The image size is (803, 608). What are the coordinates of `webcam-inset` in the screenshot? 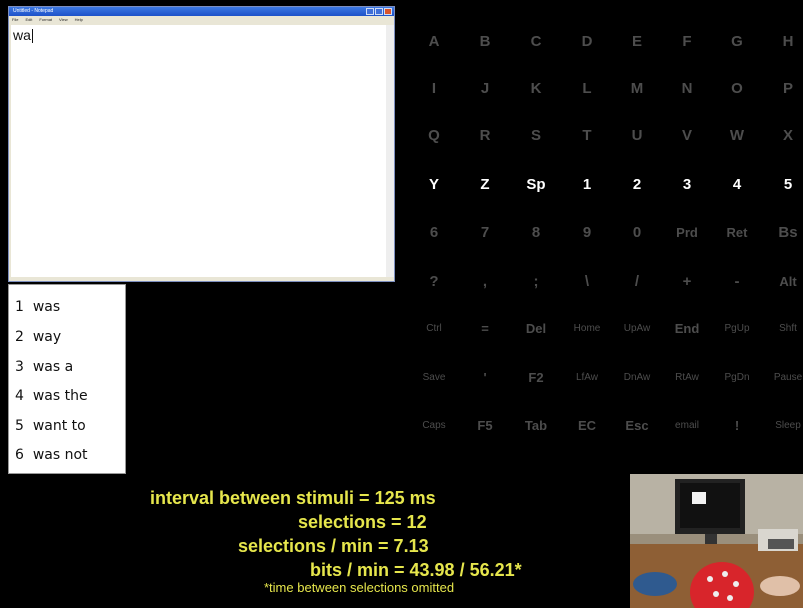 It's located at (716, 541).